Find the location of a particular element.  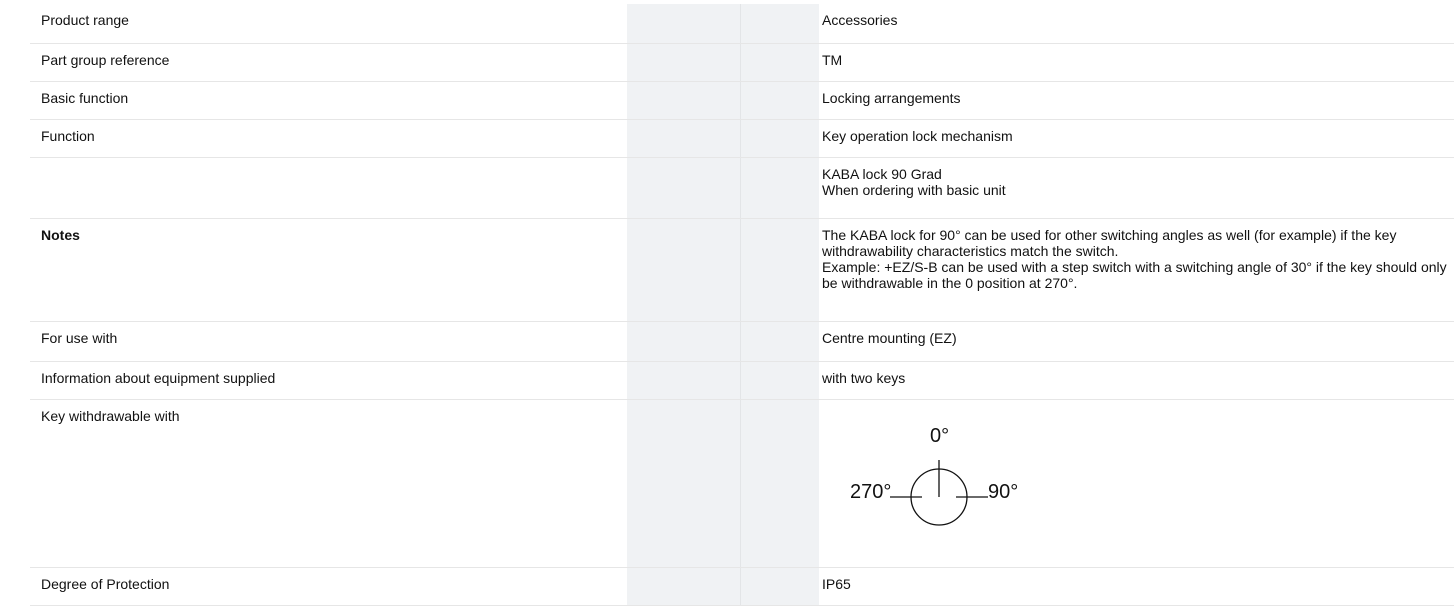

angle-label-right: 90° is located at coordinates (1003, 491).